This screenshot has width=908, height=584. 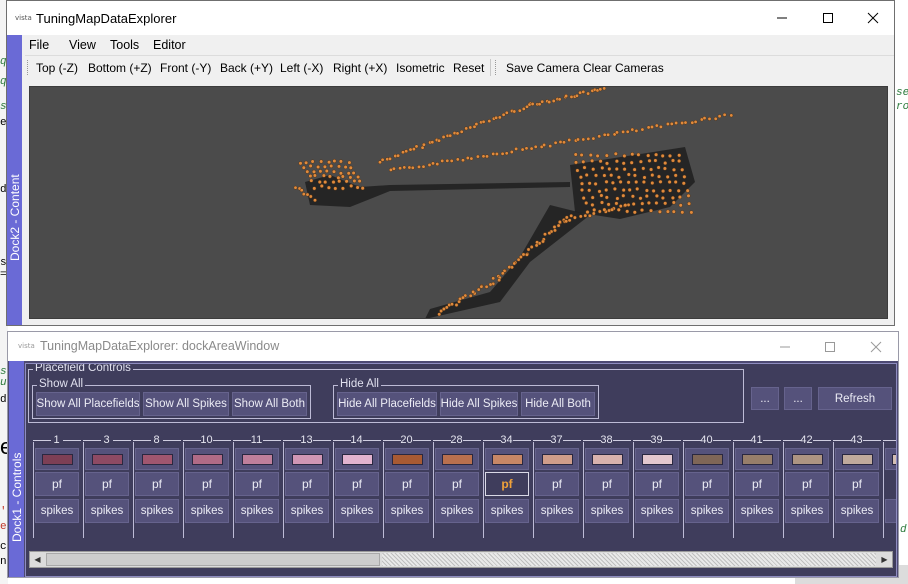 I want to click on menu-editor: Editor, so click(x=169, y=45).